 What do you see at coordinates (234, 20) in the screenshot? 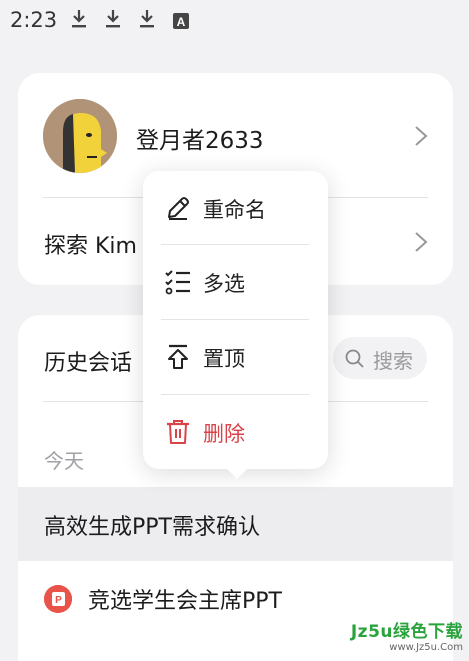
I see `status-bar: 2:23 A` at bounding box center [234, 20].